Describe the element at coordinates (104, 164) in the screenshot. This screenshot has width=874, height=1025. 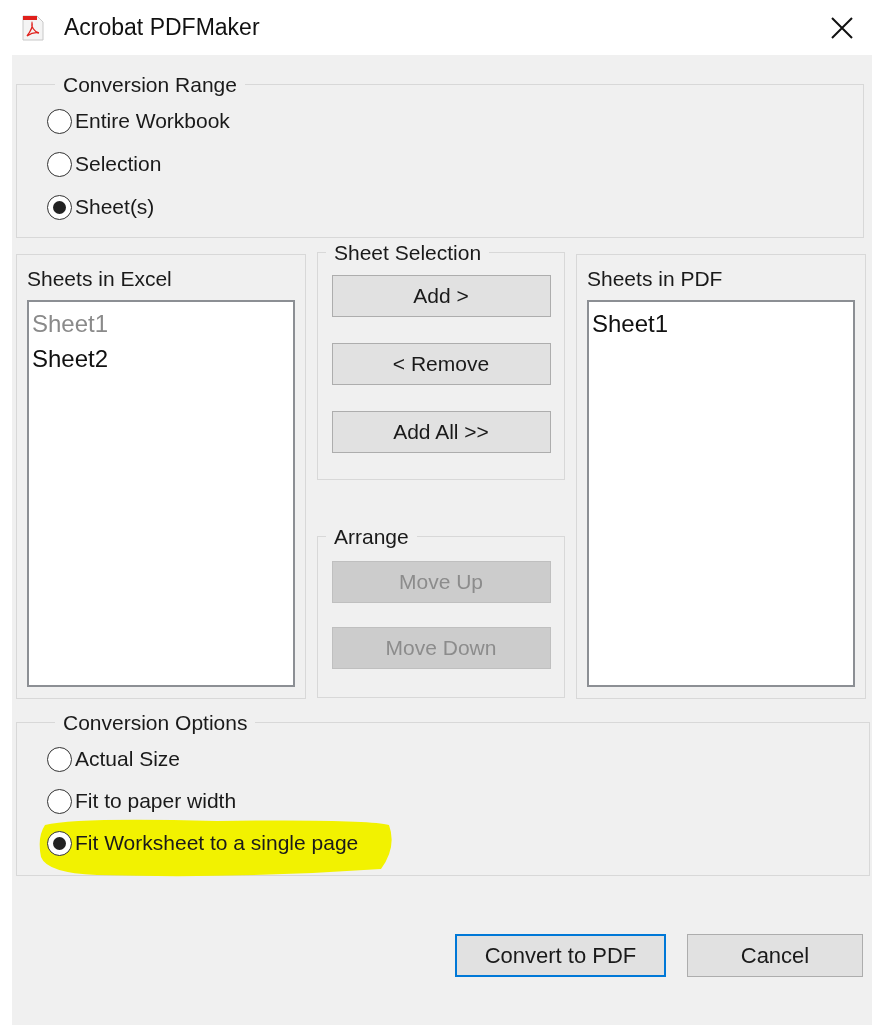
I see `radio-option: Selection` at that location.